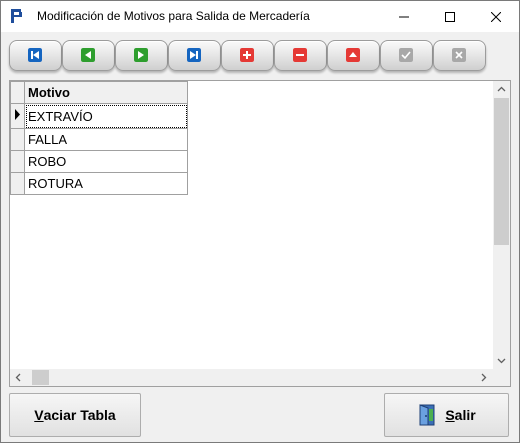 Image resolution: width=520 pixels, height=443 pixels. I want to click on next-record-icon, so click(141, 55).